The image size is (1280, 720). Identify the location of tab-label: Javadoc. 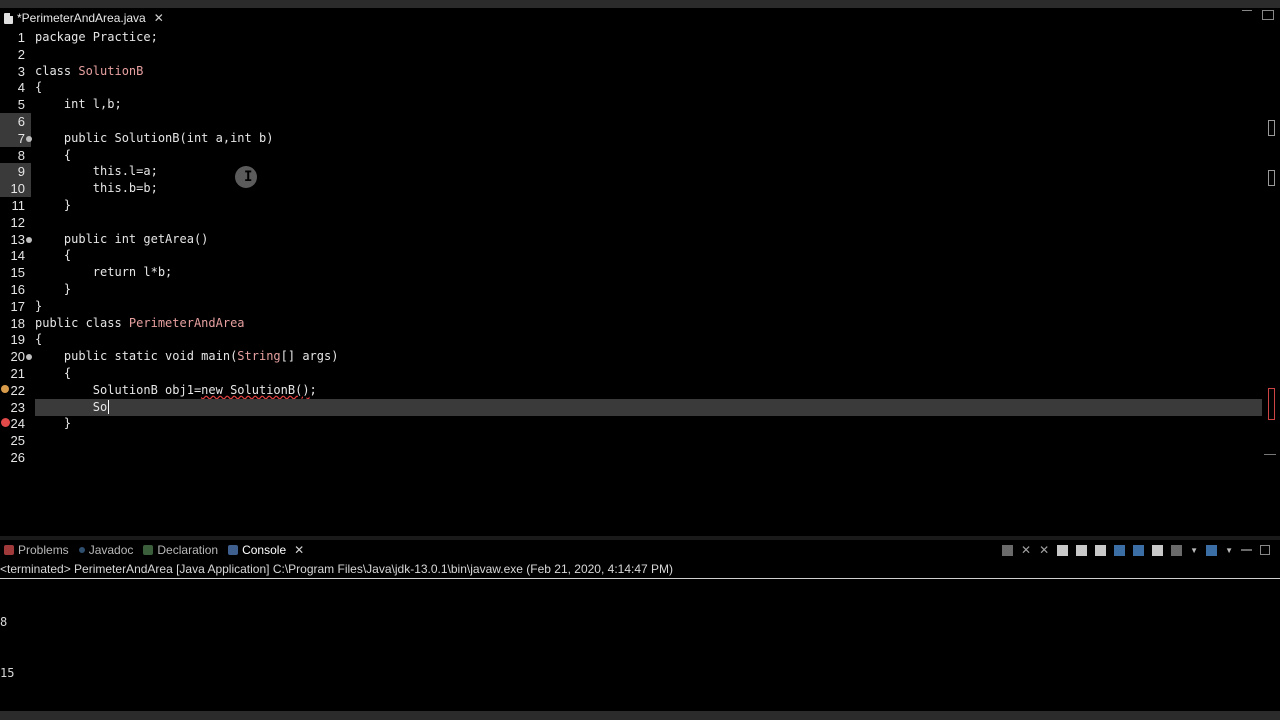
(111, 550).